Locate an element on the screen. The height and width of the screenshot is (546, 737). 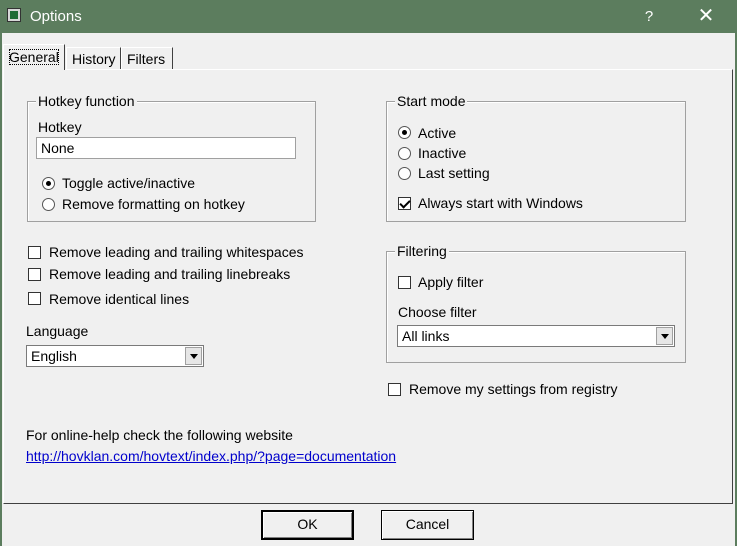
hotkey-input: None is located at coordinates (166, 148).